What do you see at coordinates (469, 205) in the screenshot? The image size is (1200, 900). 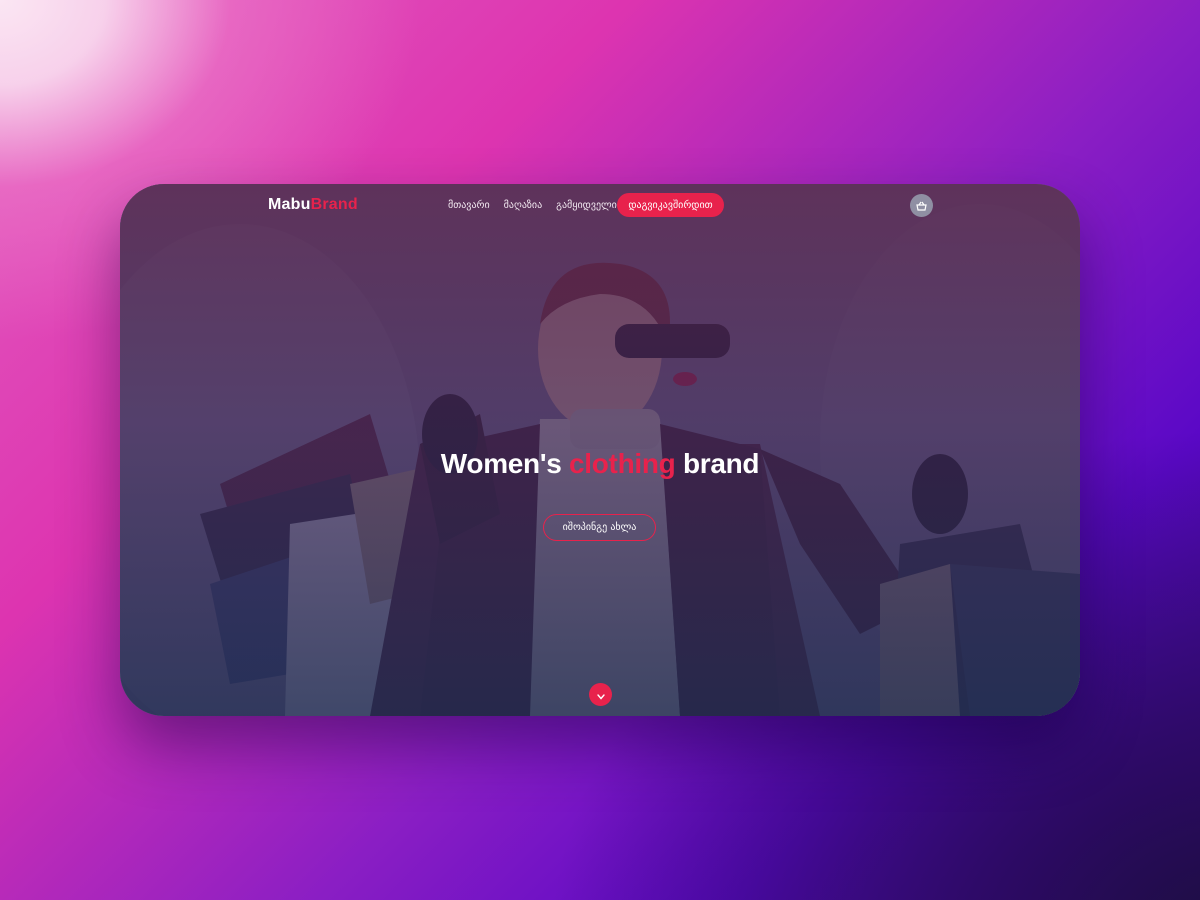 I see `menu-item-home: მთავარი` at bounding box center [469, 205].